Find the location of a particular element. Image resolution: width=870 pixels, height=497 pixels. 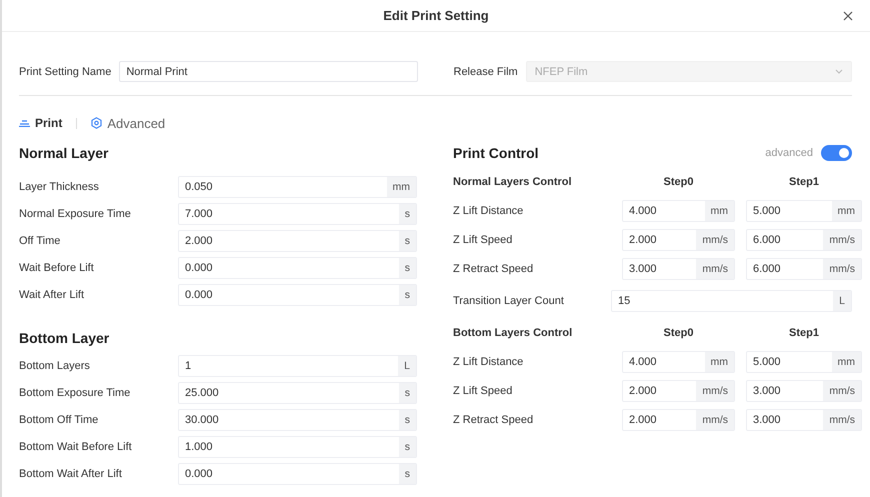

close-icon is located at coordinates (848, 16).